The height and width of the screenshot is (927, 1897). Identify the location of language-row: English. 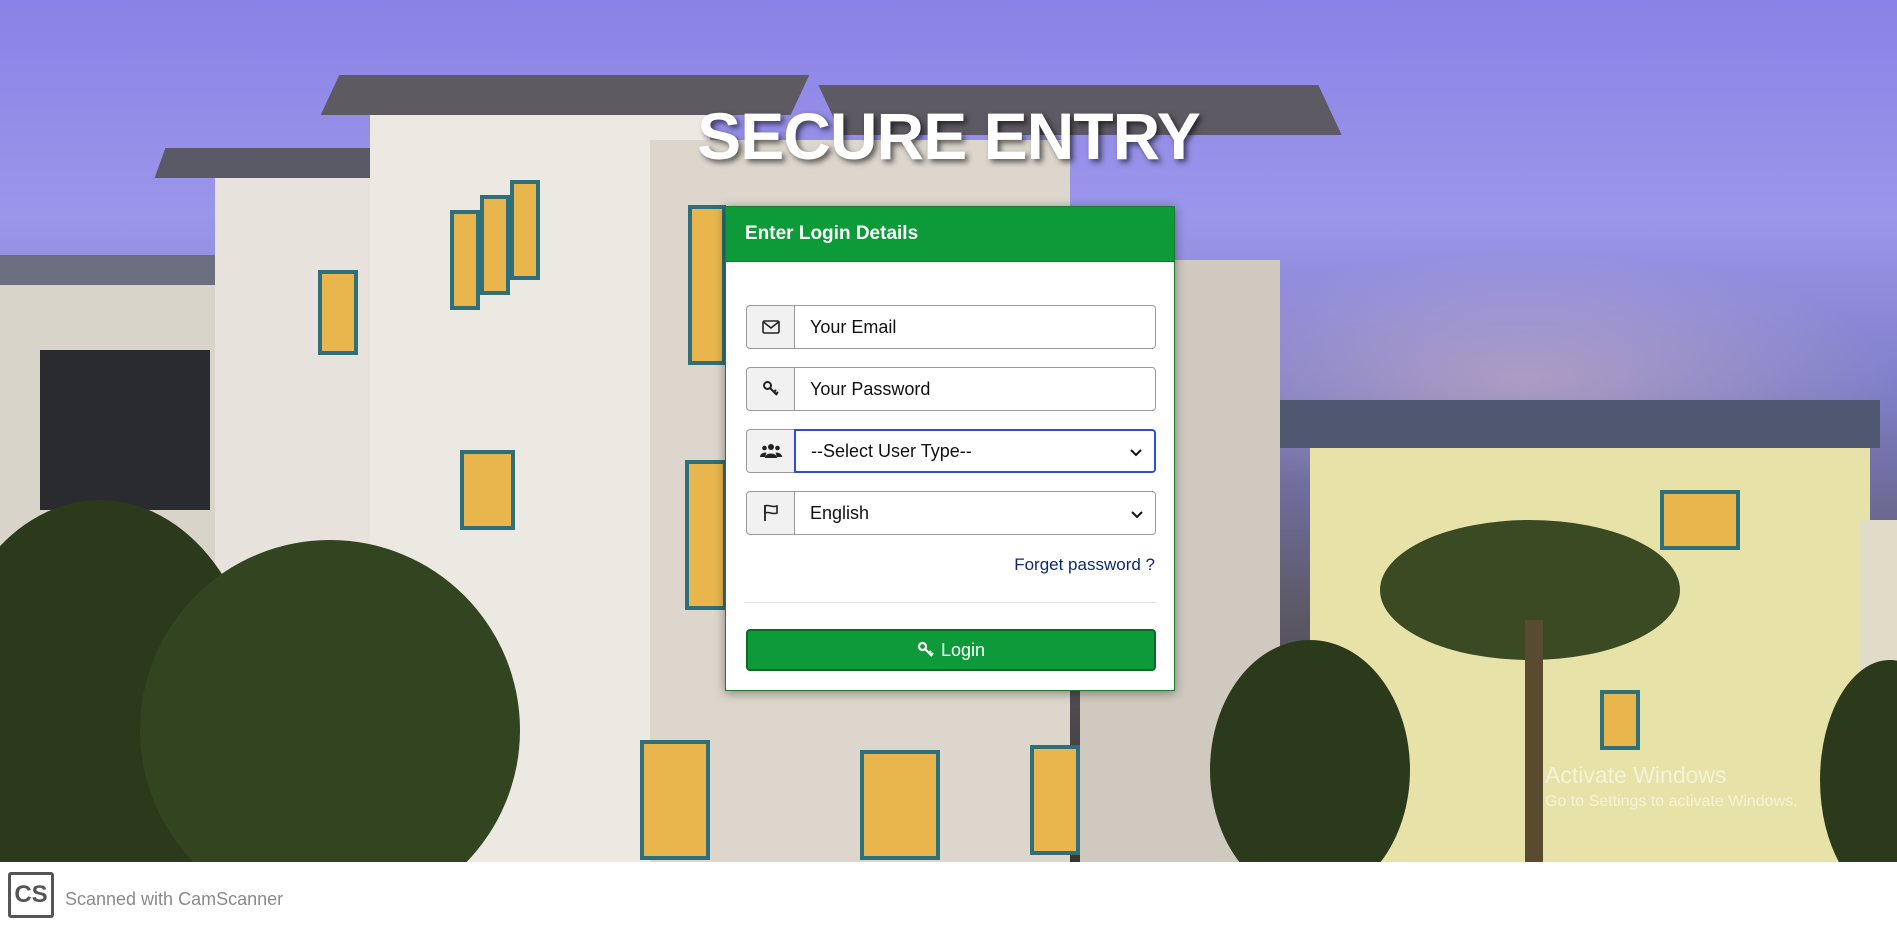
(951, 513).